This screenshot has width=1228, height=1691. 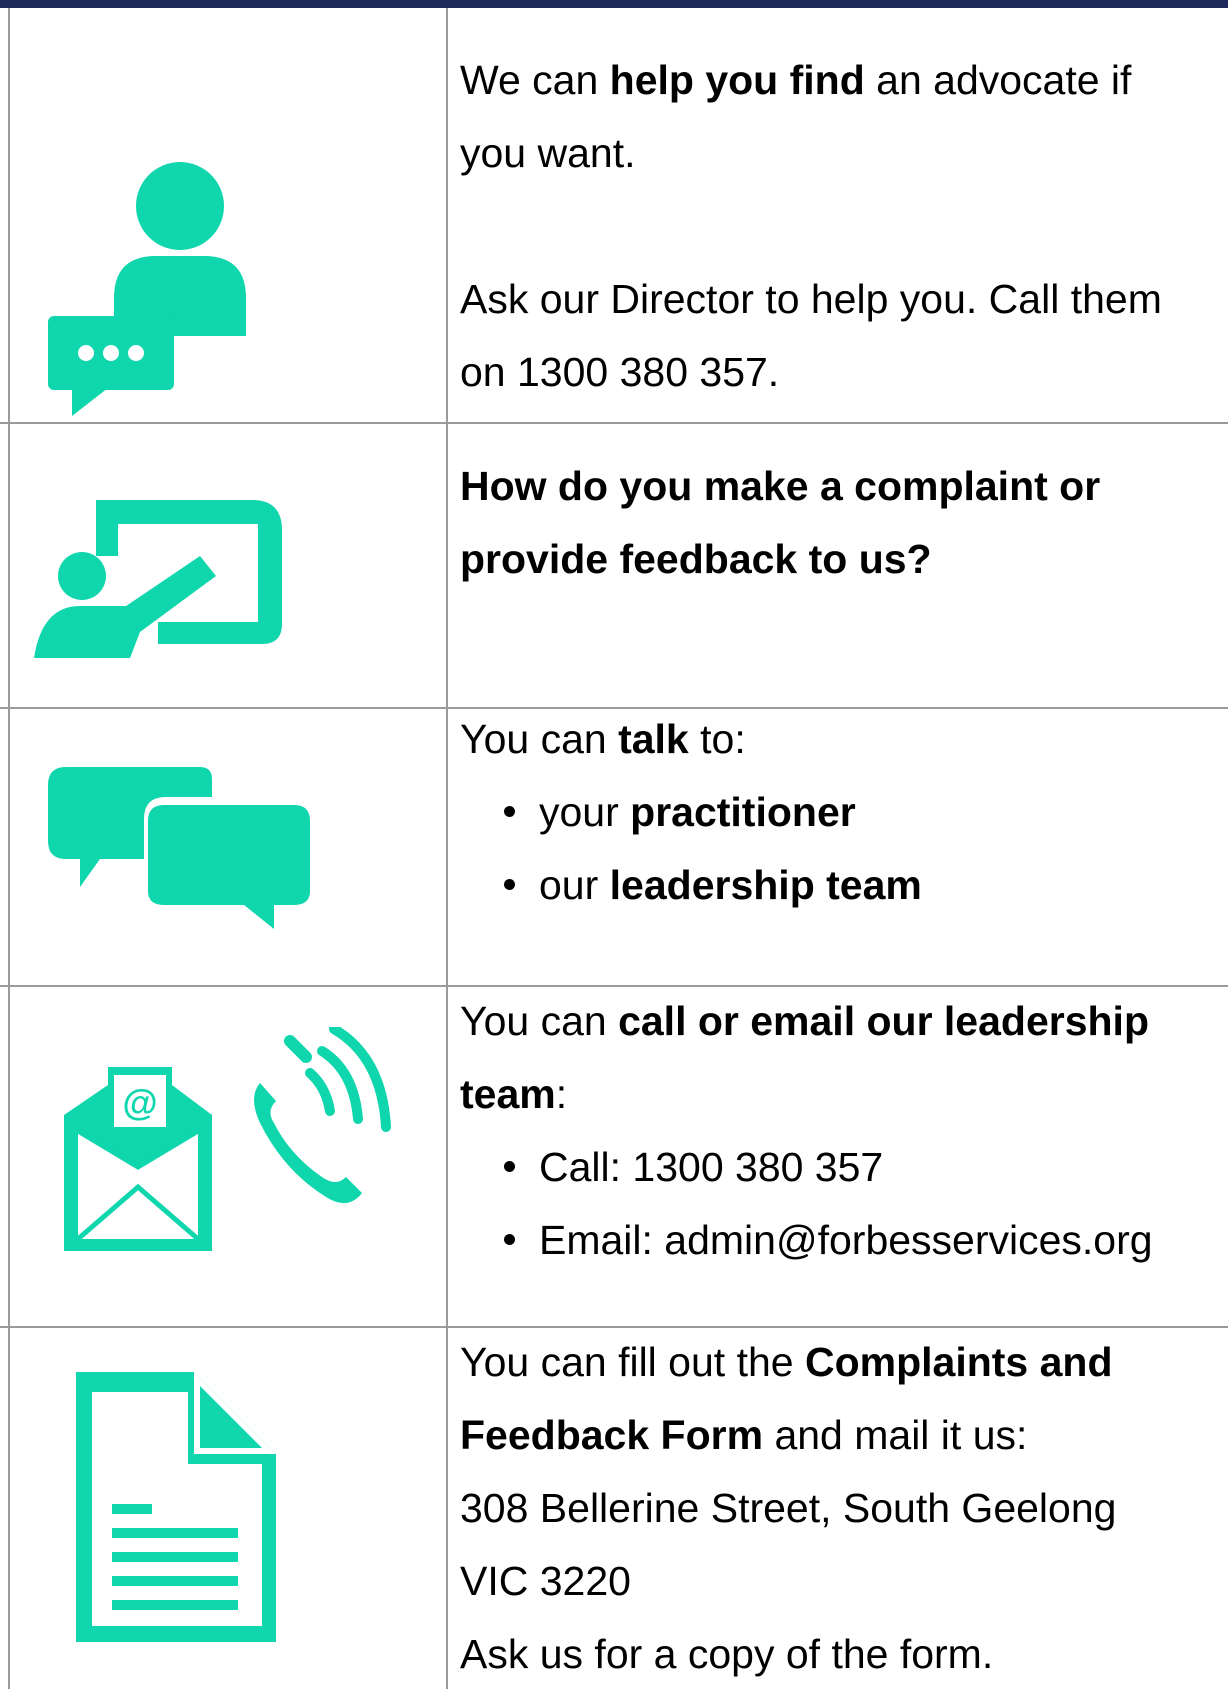 I want to click on list-item: Call: 1300 380 357, so click(x=840, y=1167).